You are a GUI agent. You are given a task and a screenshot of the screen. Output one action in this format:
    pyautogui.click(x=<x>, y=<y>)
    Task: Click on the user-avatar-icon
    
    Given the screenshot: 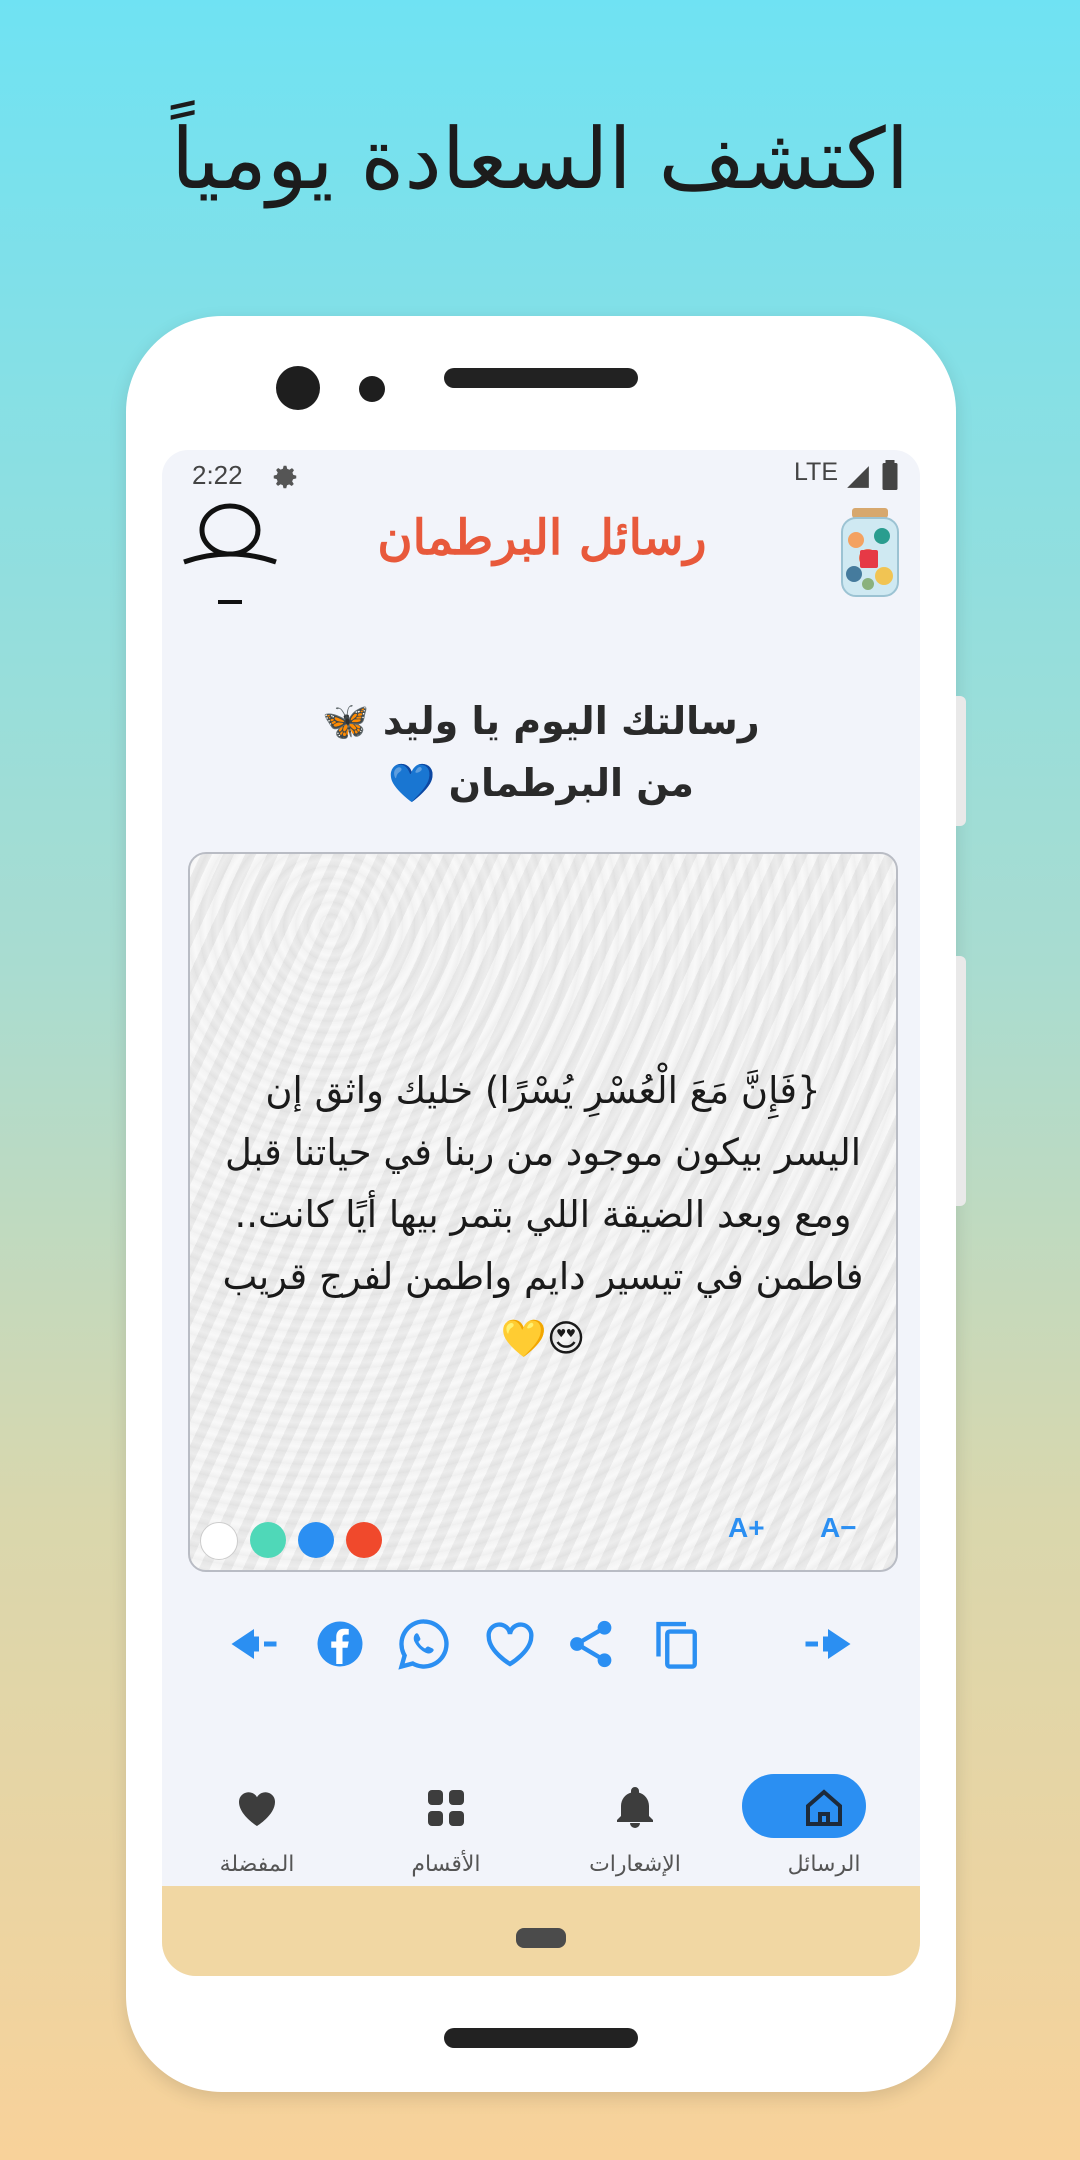 What is the action you would take?
    pyautogui.click(x=230, y=555)
    